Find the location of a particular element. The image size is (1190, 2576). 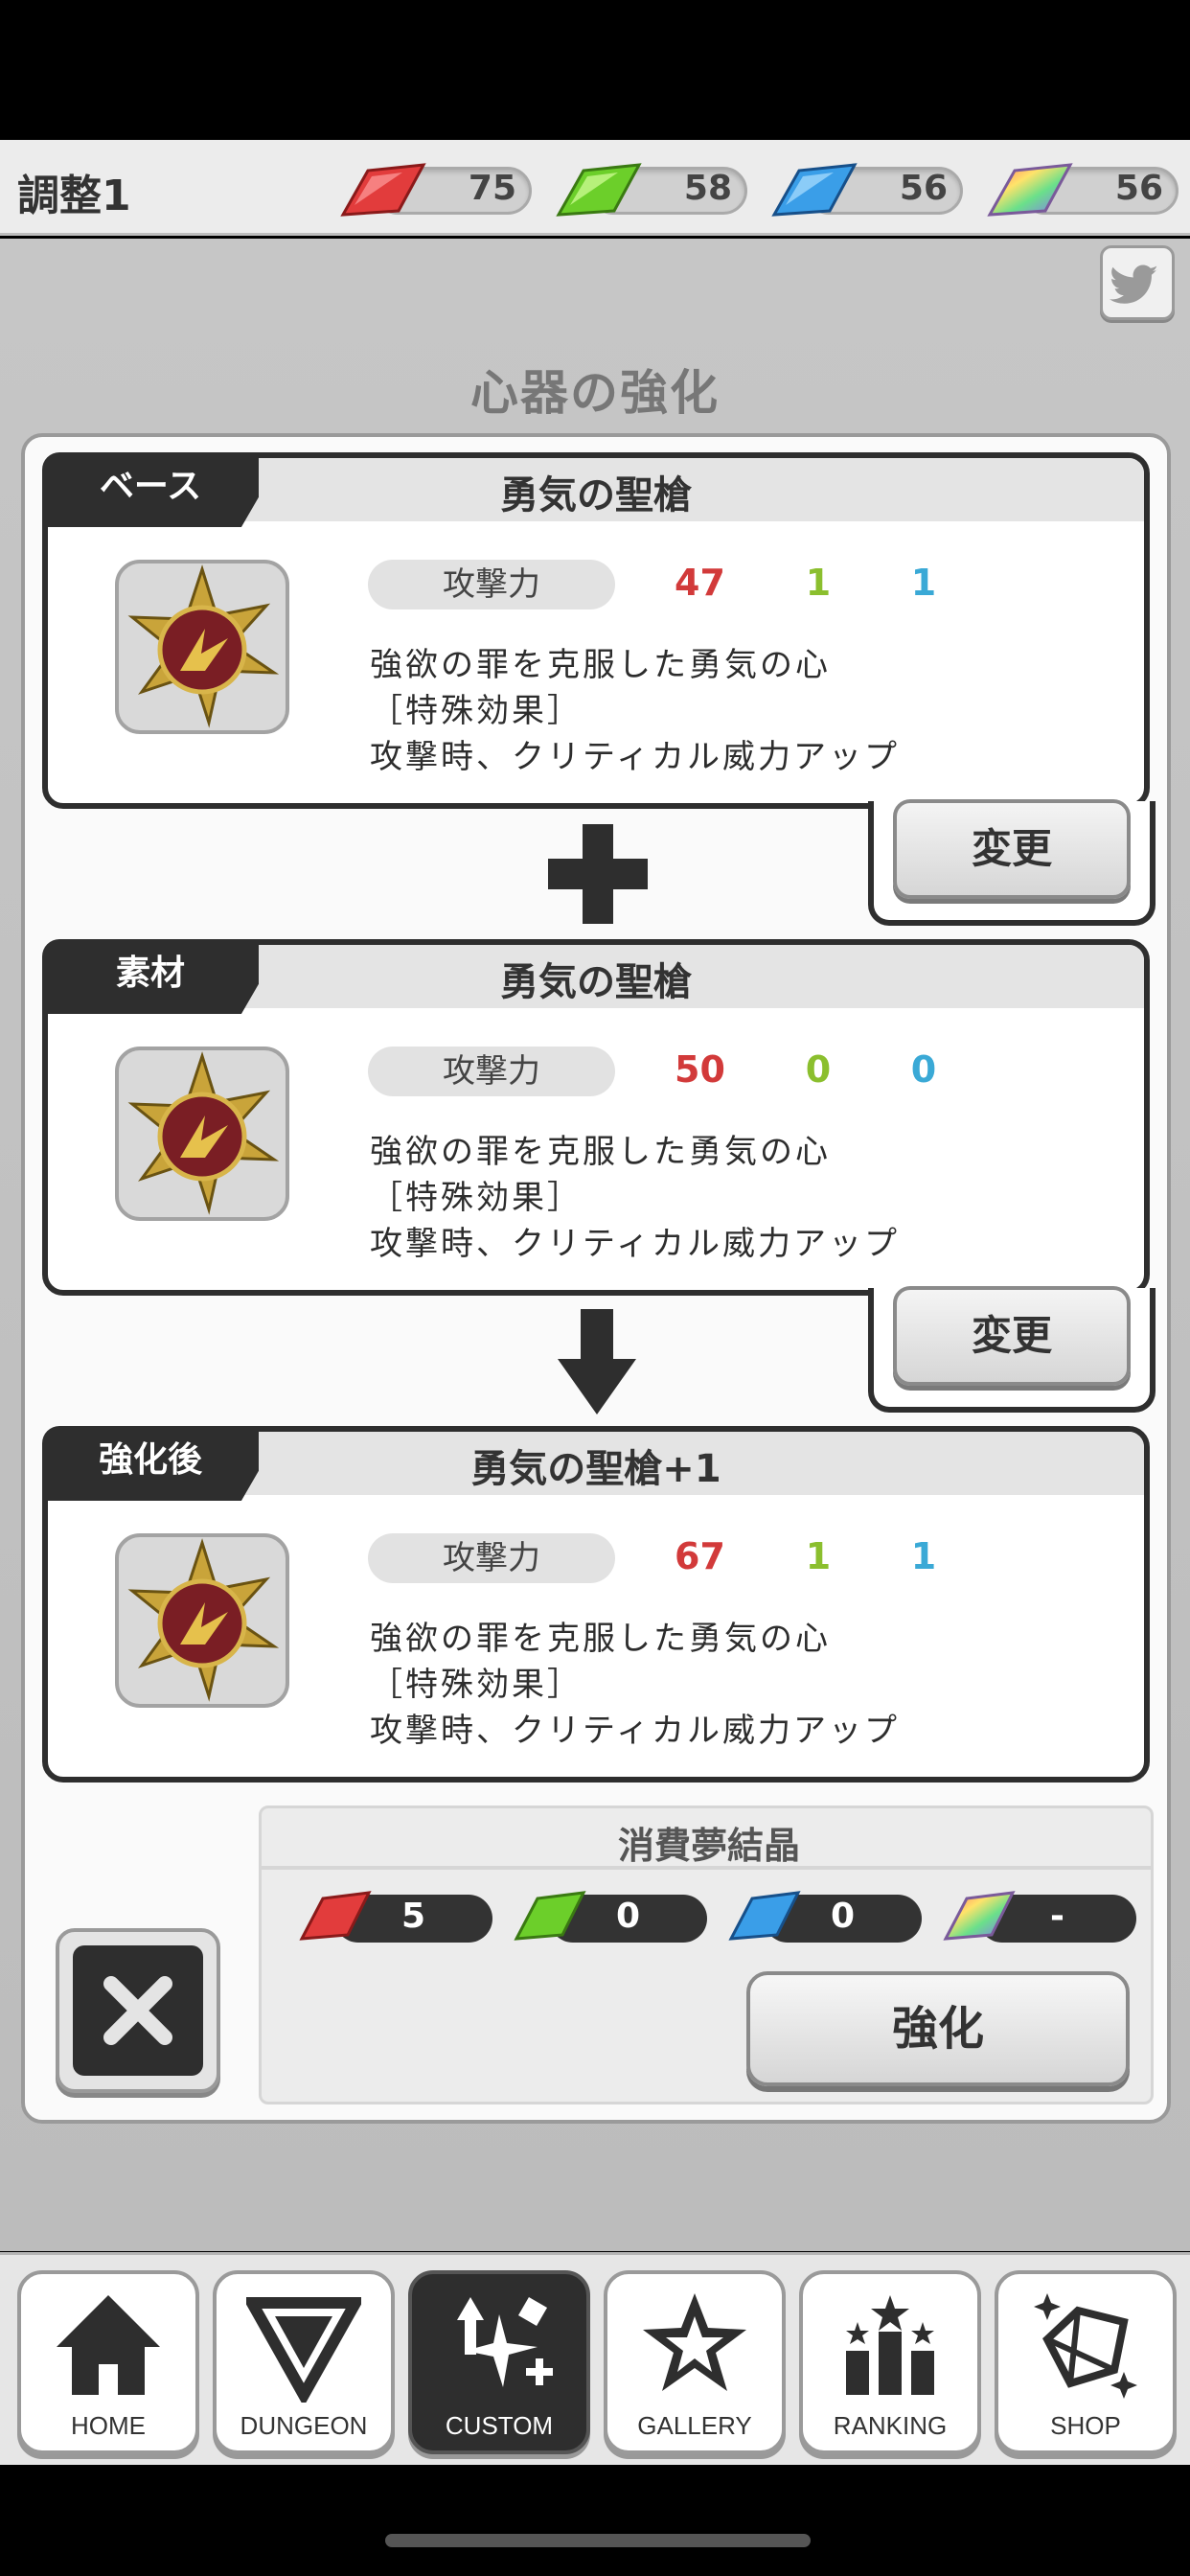

twitter-share-button is located at coordinates (1137, 282).